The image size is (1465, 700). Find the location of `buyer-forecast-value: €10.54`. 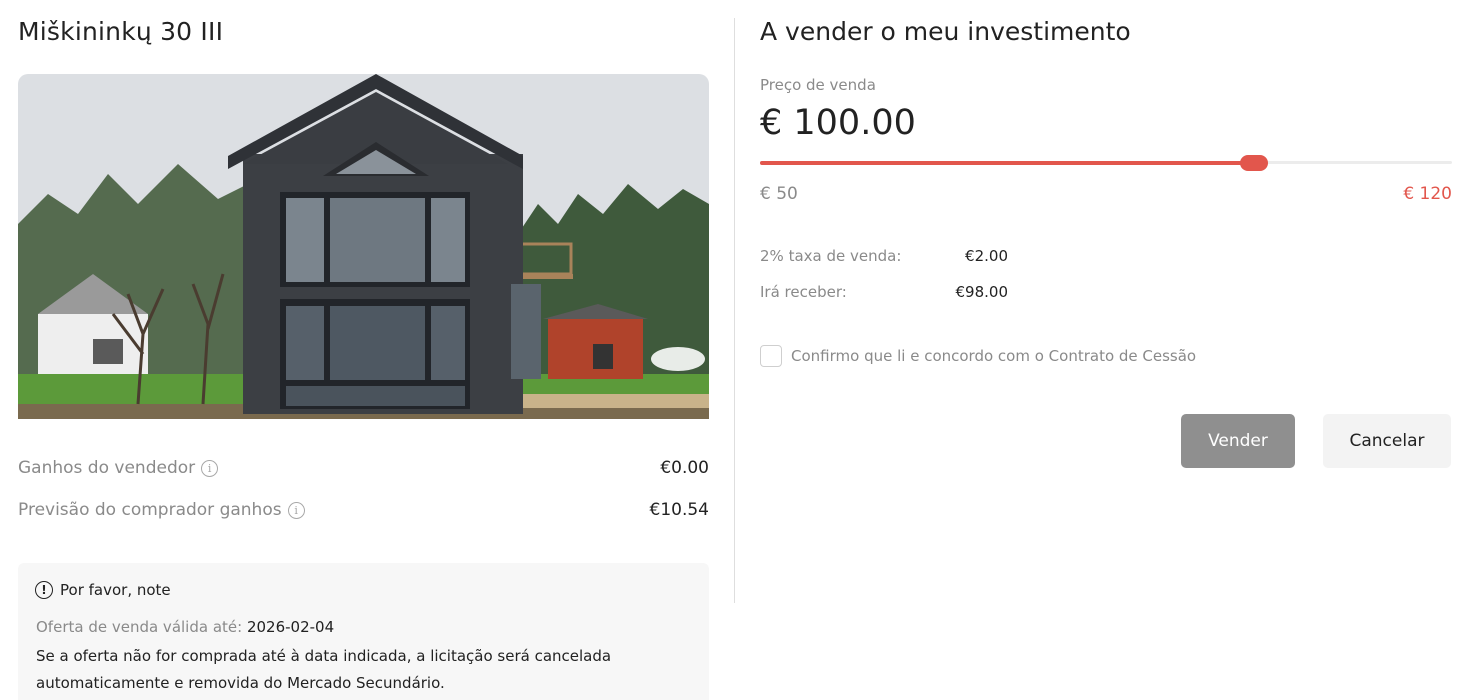

buyer-forecast-value: €10.54 is located at coordinates (679, 510).